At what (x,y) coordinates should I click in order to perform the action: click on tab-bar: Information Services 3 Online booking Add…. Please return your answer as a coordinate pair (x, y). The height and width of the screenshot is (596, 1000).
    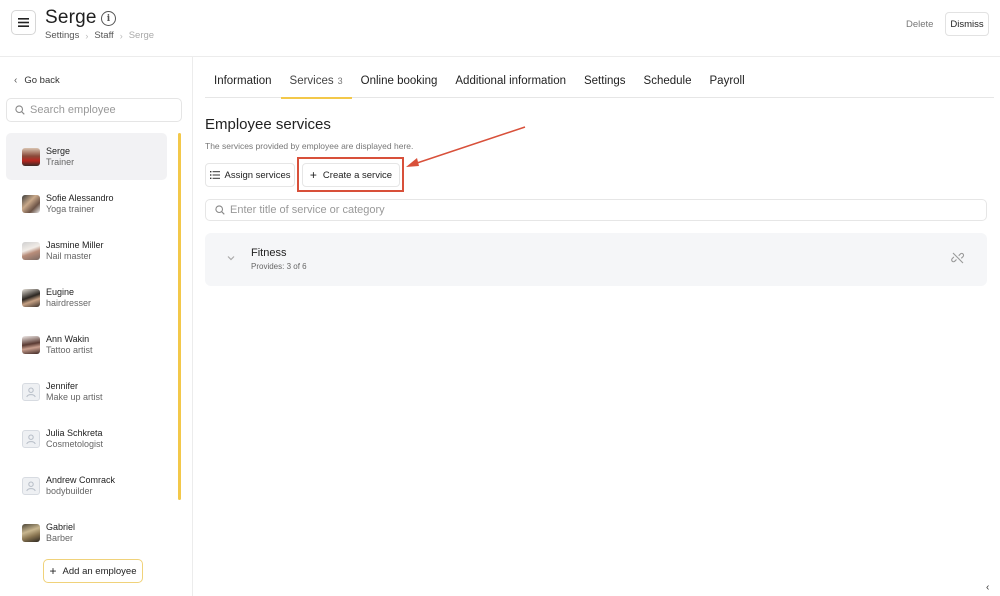
    Looking at the image, I should click on (599, 87).